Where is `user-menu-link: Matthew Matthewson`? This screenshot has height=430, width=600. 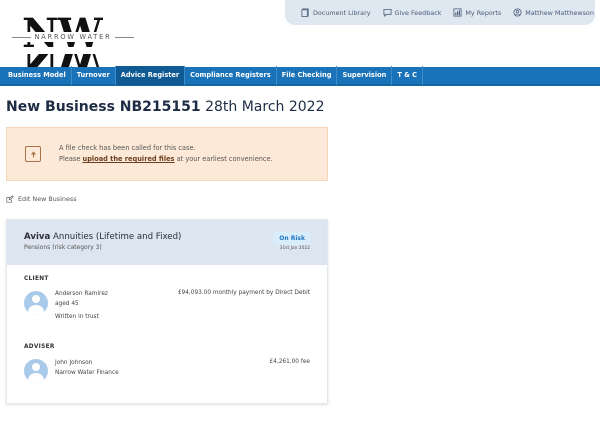
user-menu-link: Matthew Matthewson is located at coordinates (553, 12).